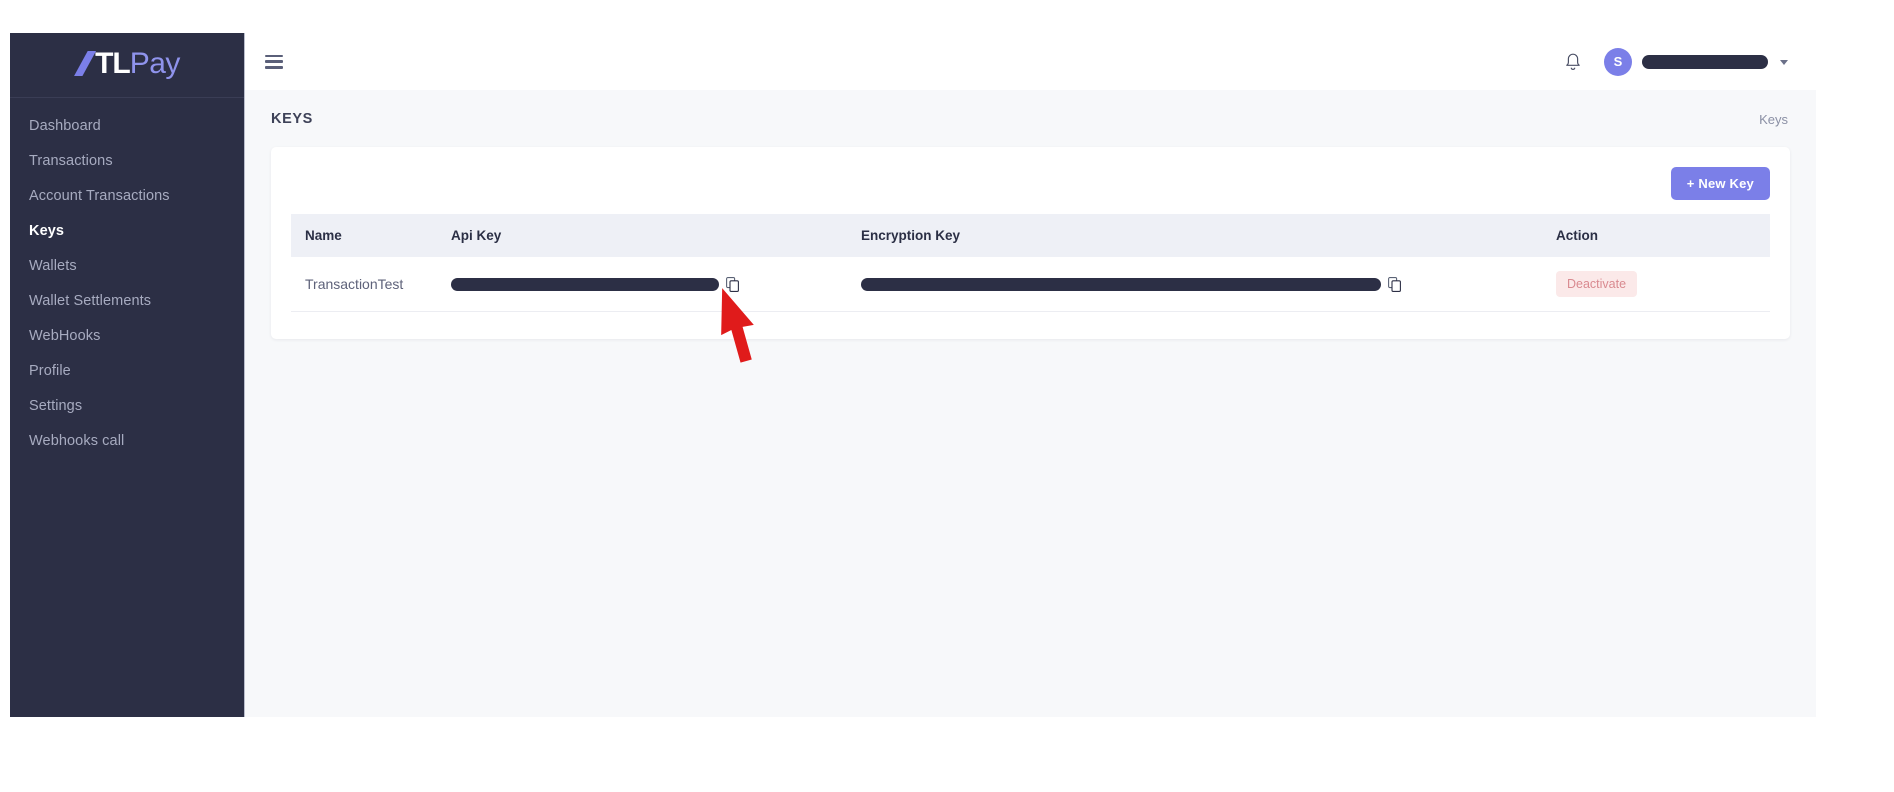 The image size is (1894, 792). I want to click on logo-atl: TL, so click(113, 63).